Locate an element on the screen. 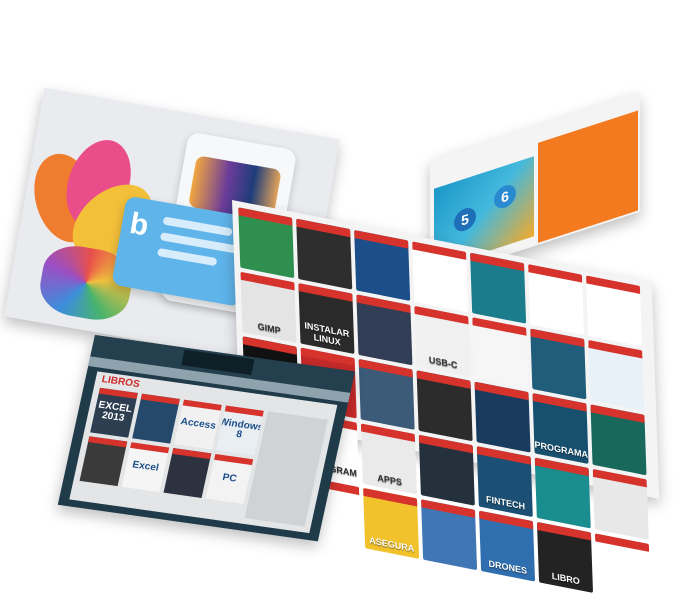  book-grid: EXCEL 2013 Access Windows 8 Excel PC is located at coordinates (171, 445).